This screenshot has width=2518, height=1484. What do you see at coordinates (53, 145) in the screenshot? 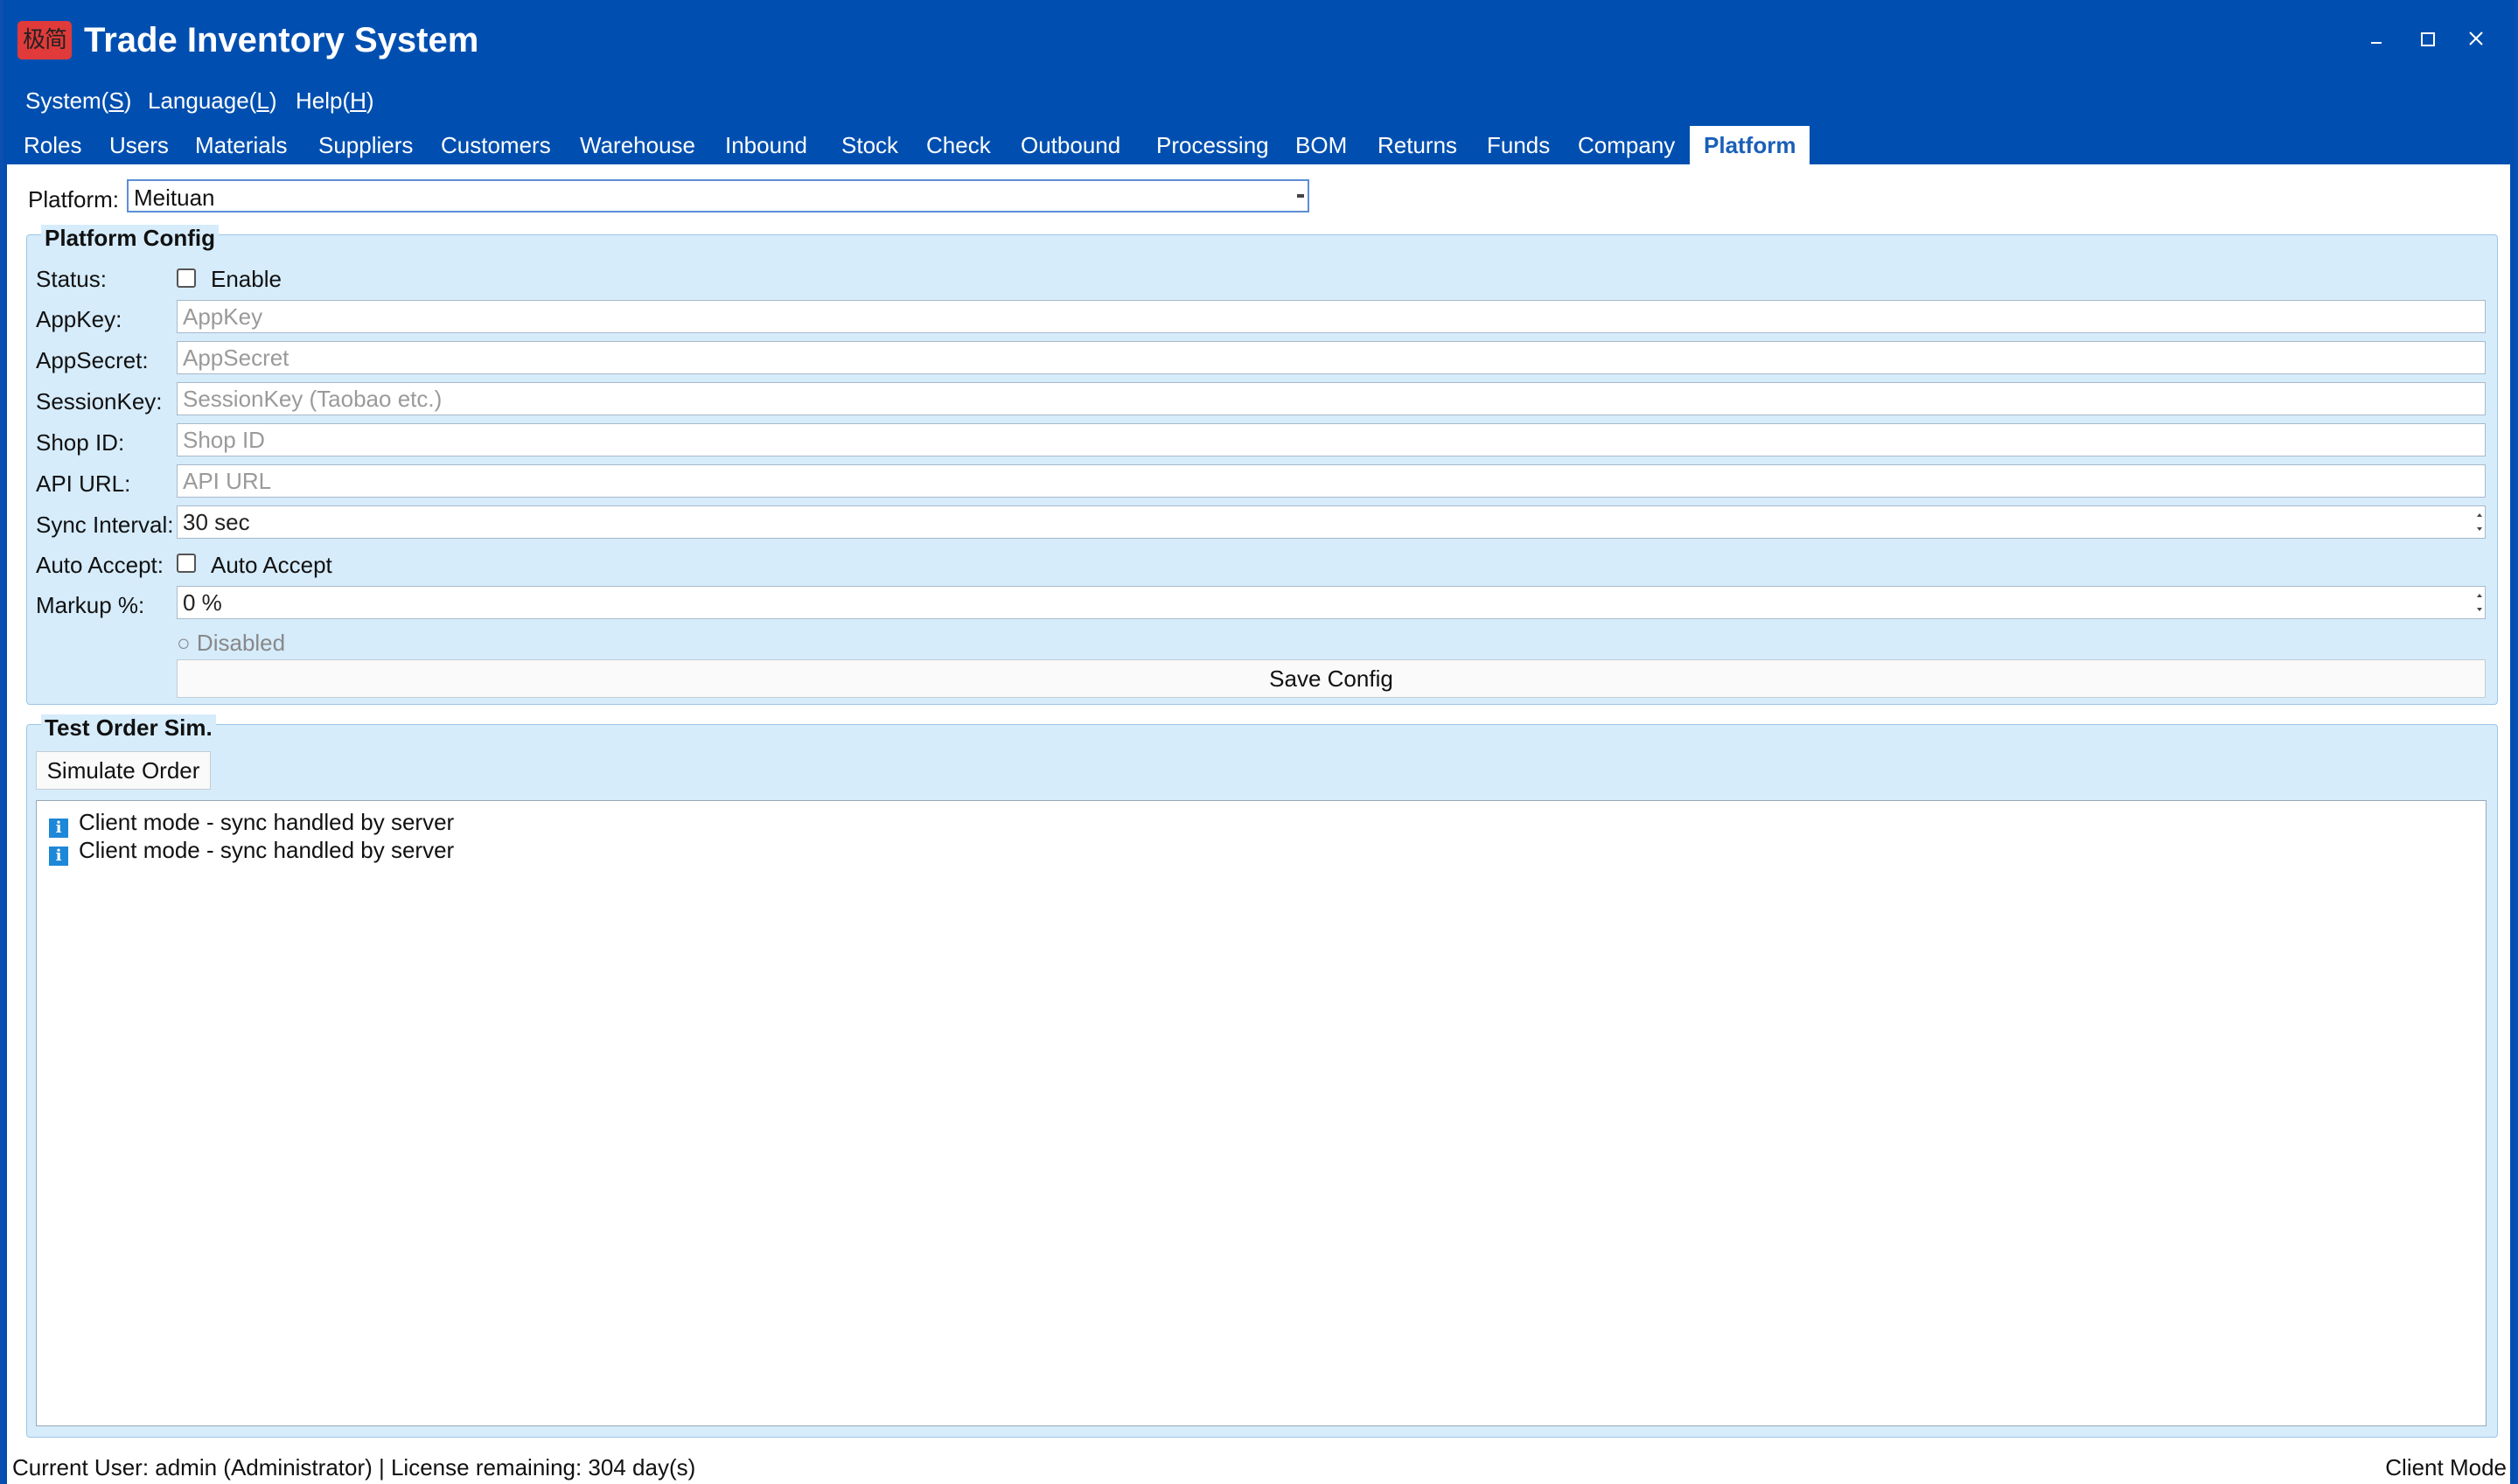
I see `tab-roles: Roles` at bounding box center [53, 145].